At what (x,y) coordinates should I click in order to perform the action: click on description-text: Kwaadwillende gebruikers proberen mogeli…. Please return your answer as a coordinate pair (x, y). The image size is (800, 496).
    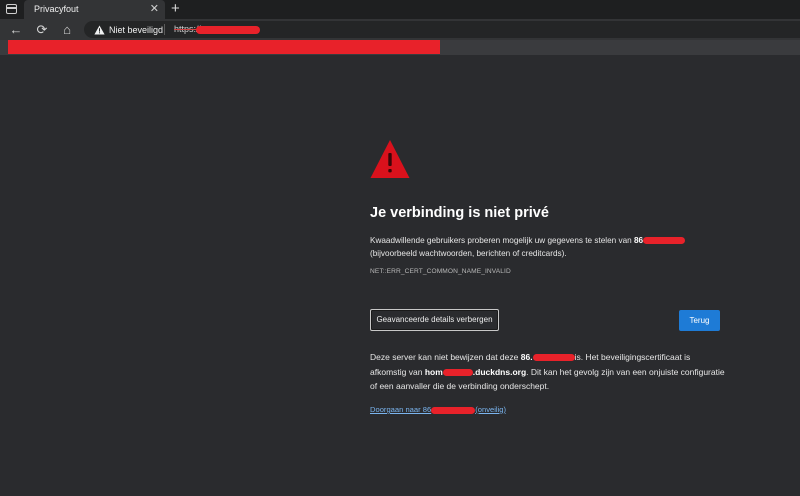
    Looking at the image, I should click on (502, 240).